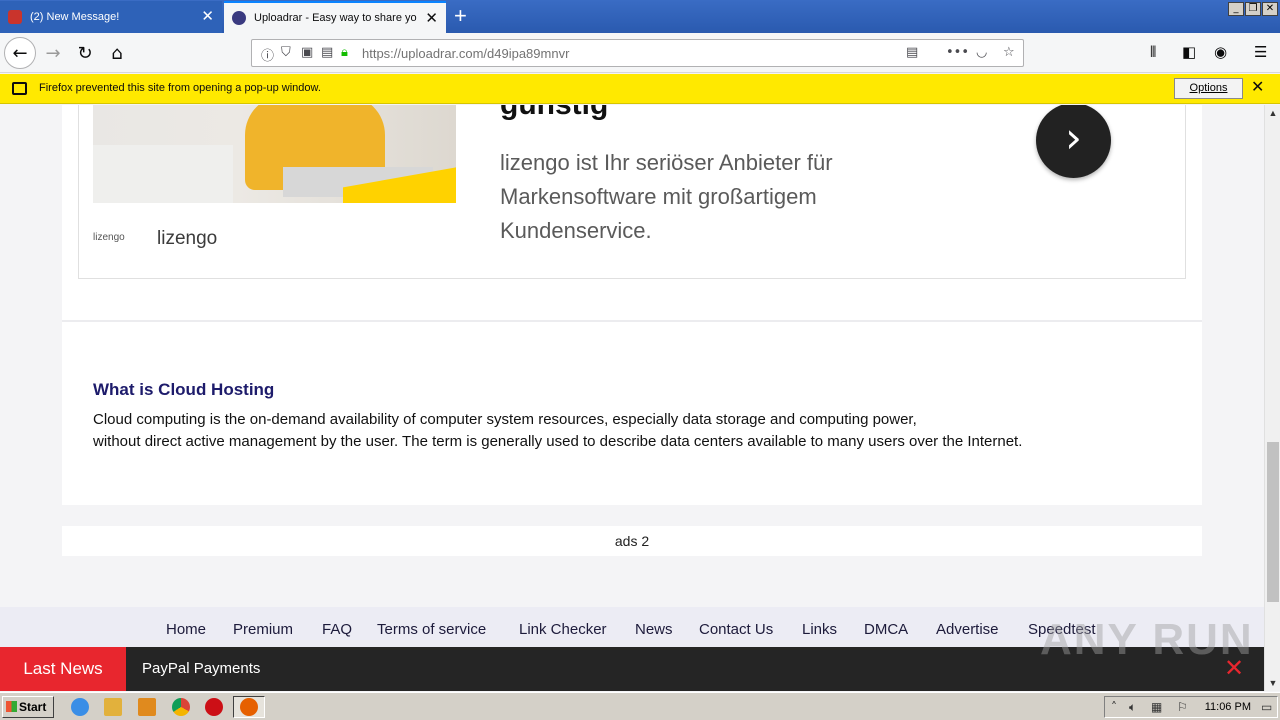  What do you see at coordinates (1009, 52) in the screenshot?
I see `bookmark-star-icon: ☆` at bounding box center [1009, 52].